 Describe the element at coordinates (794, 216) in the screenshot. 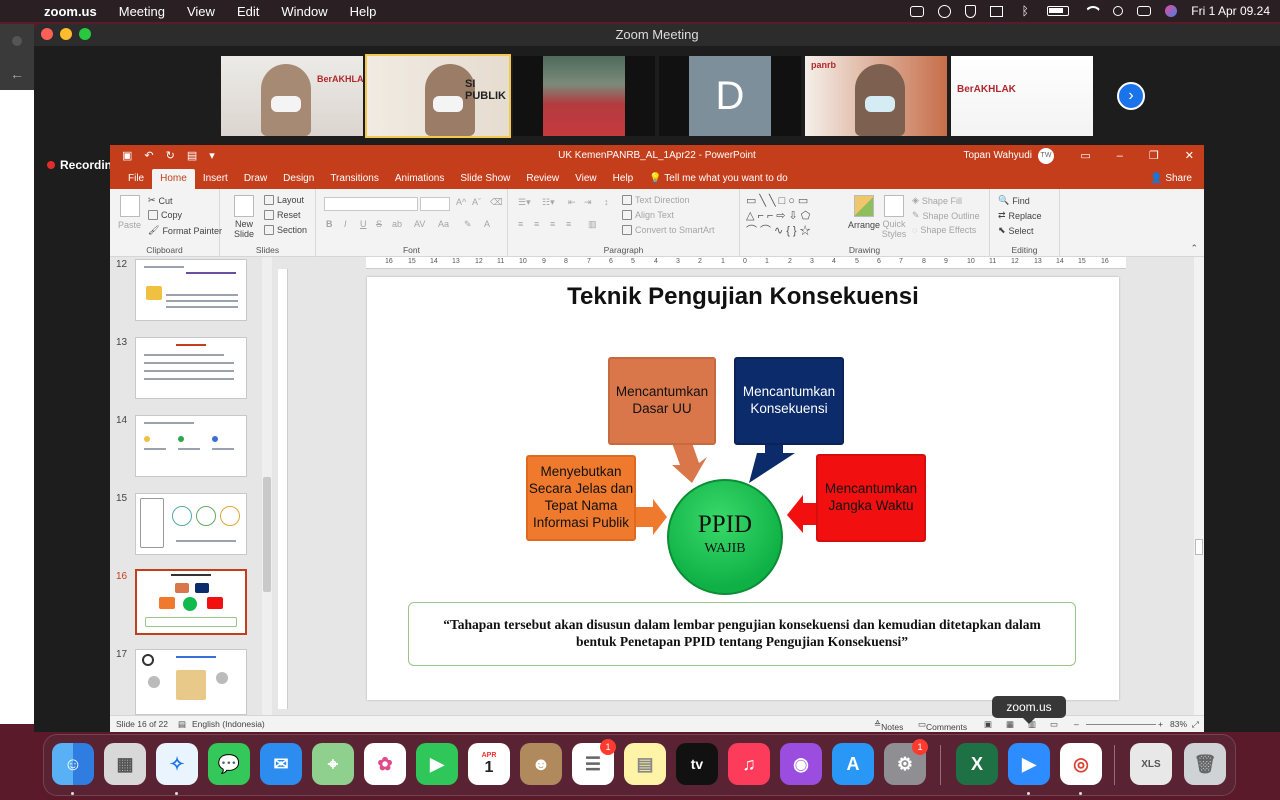

I see `shapes-gallery: ▭╲╲□○▭ △⌐⌐⇨⇩⬠ ⌒⌒∿{}☆` at that location.